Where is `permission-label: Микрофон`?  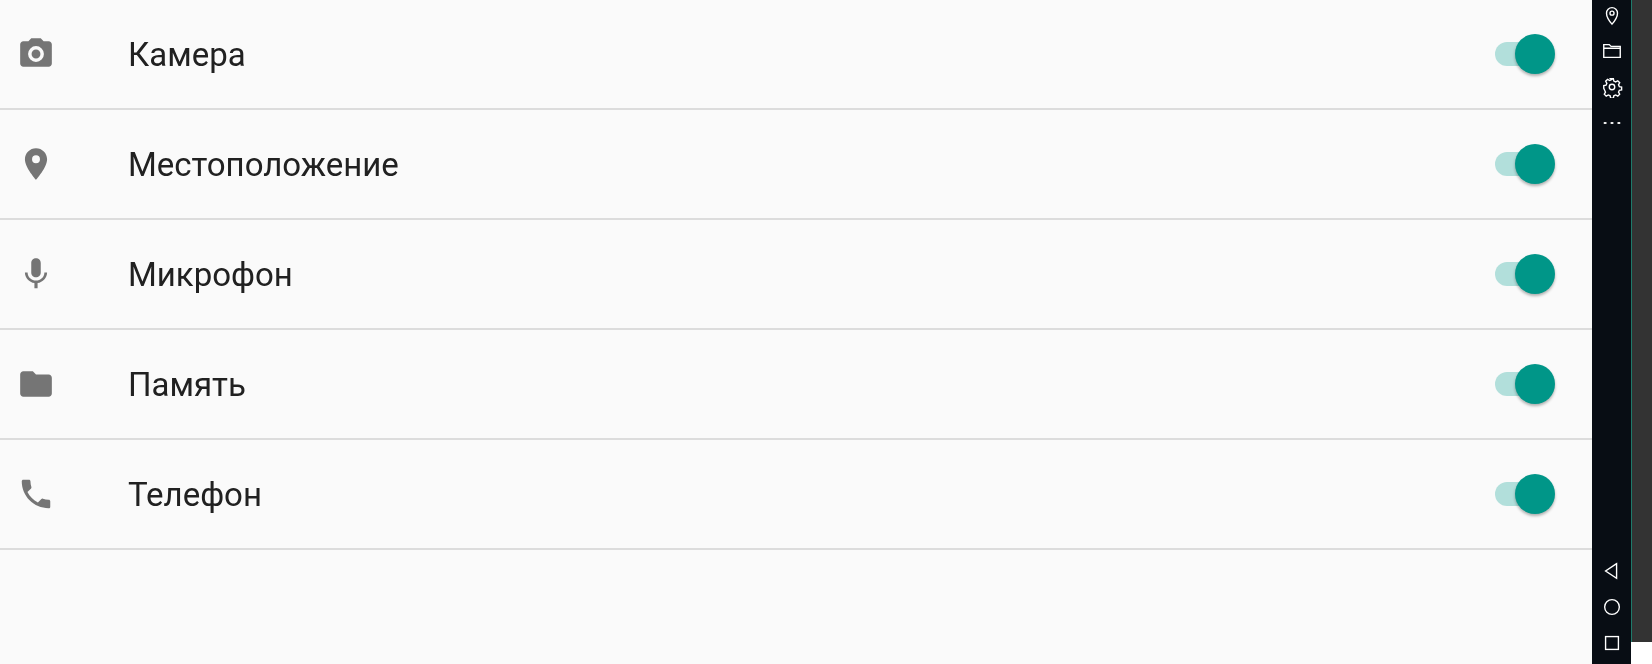 permission-label: Микрофон is located at coordinates (211, 274).